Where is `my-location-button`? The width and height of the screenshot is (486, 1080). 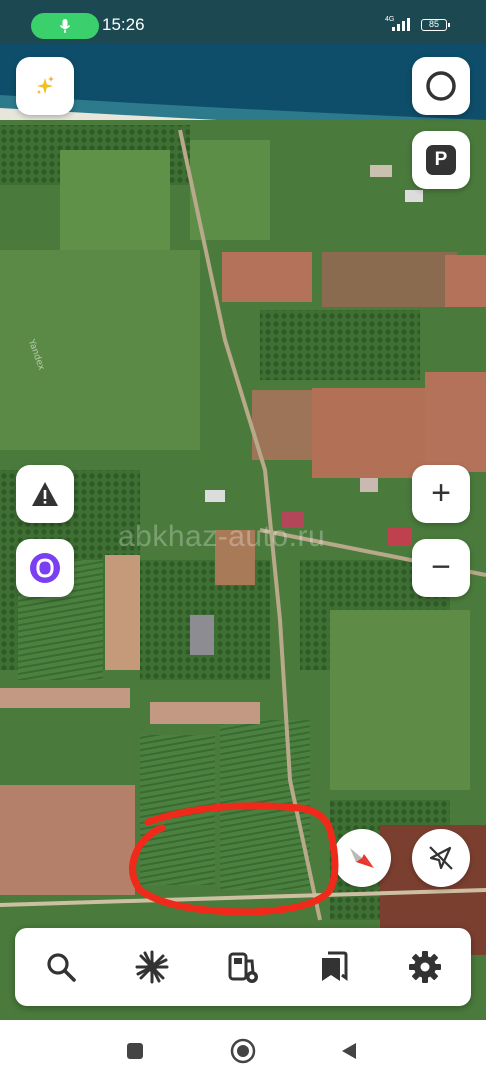
my-location-button is located at coordinates (441, 858).